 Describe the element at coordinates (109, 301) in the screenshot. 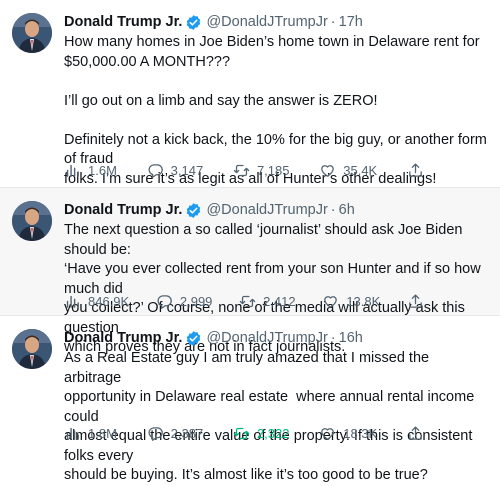

I see `views-count: 846.9K` at that location.